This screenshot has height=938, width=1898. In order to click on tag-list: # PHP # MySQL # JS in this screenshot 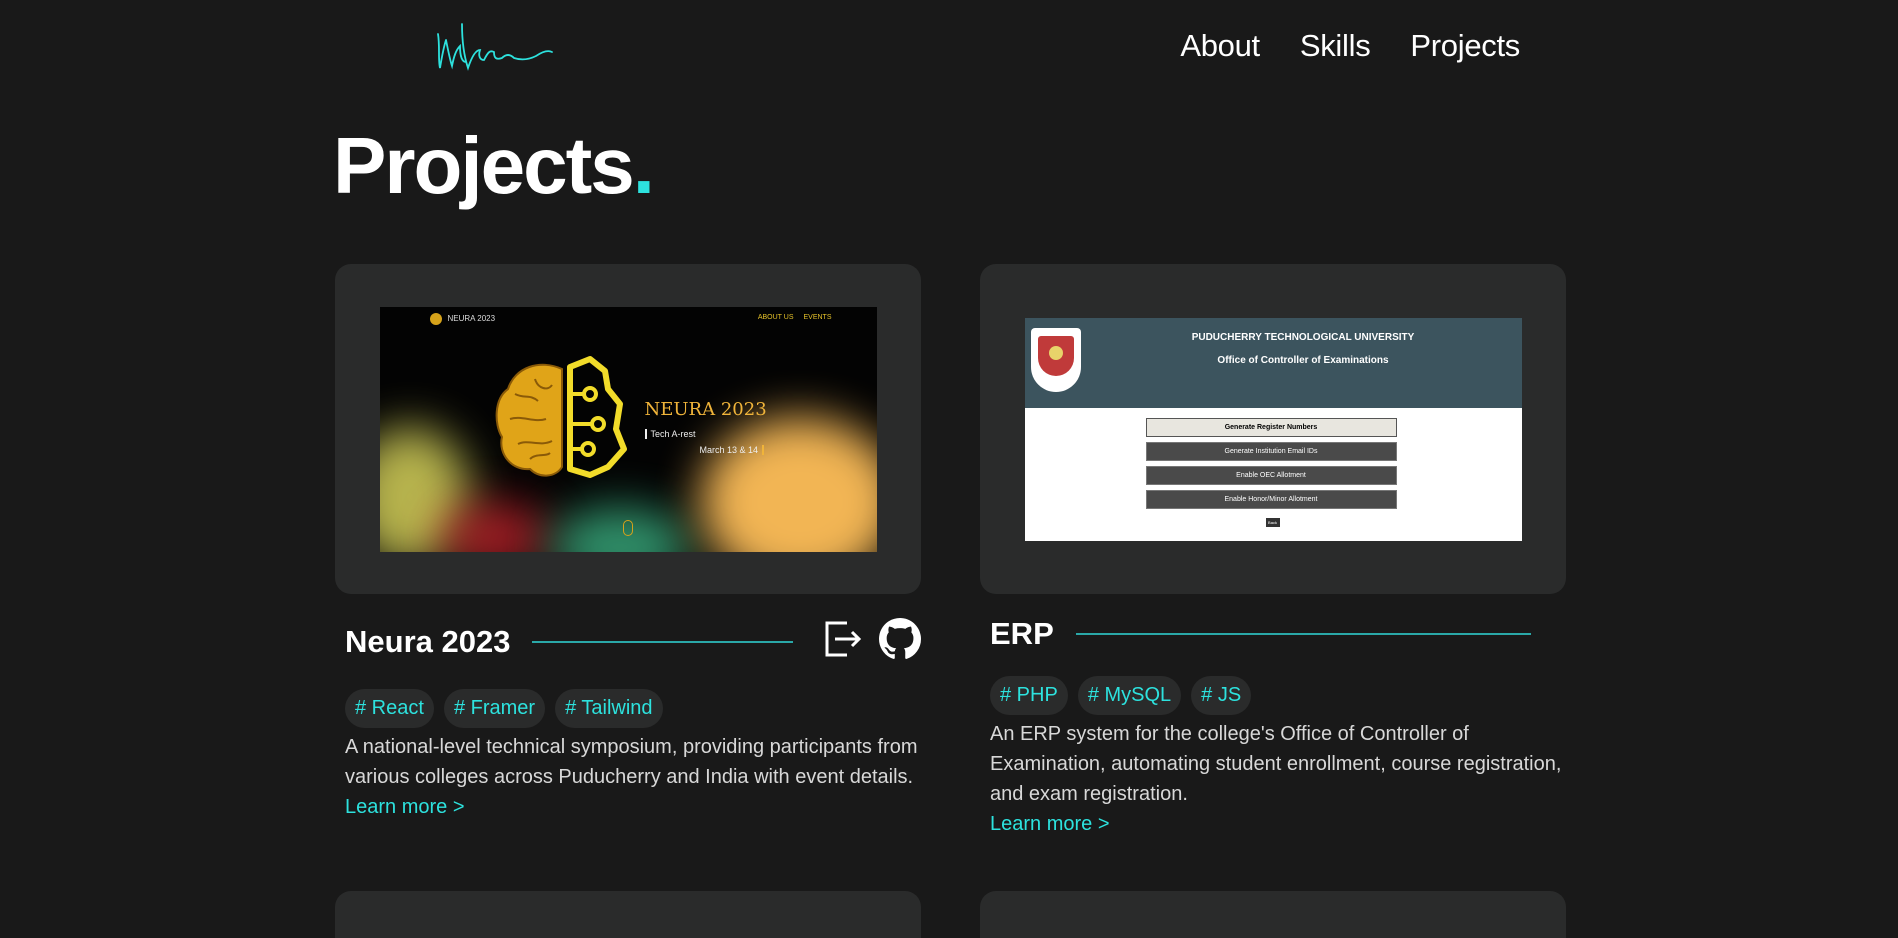, I will do `click(1273, 695)`.